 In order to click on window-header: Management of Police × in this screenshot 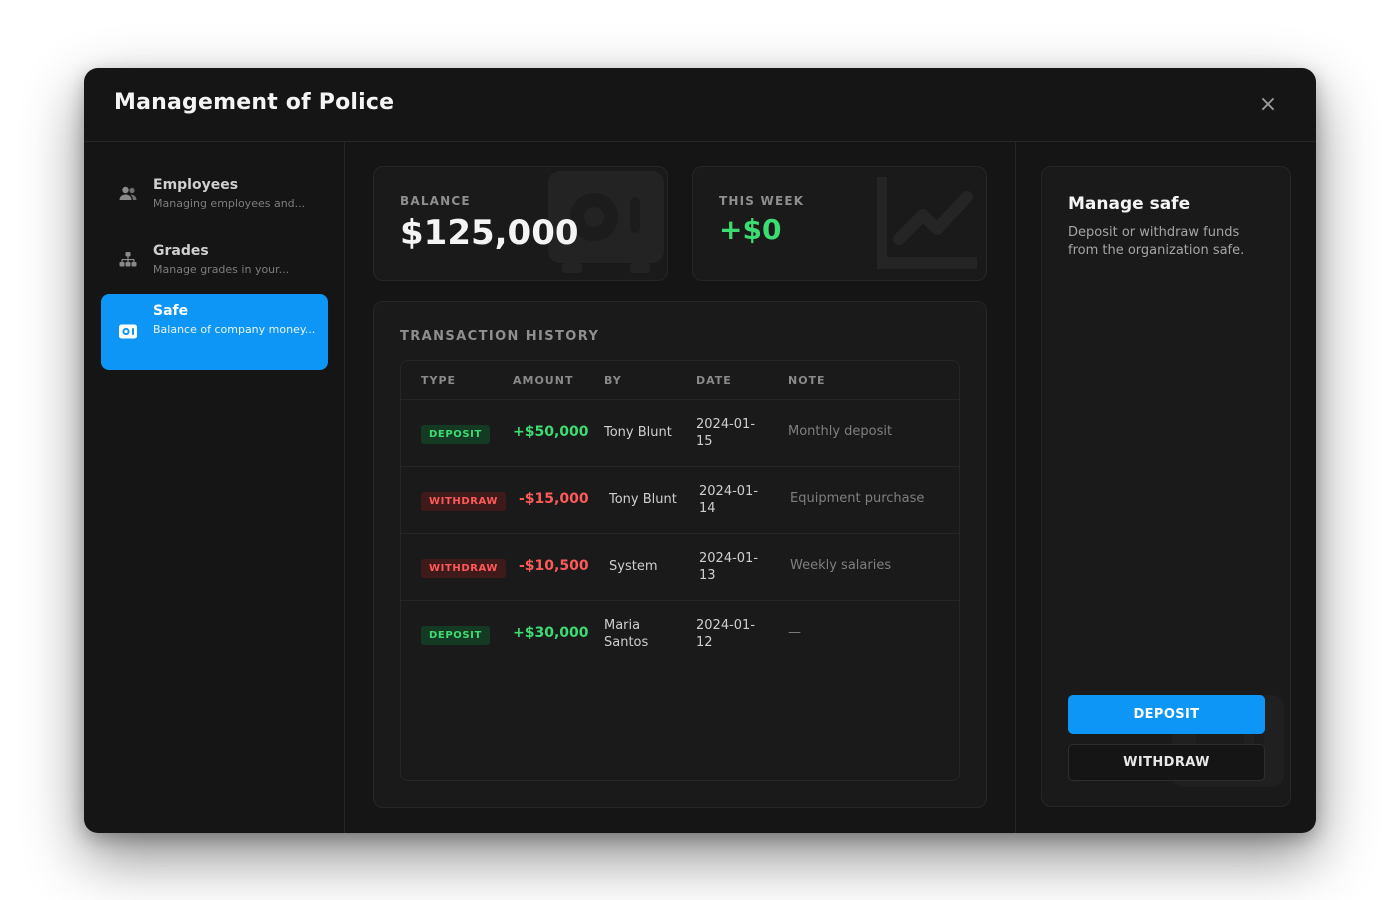, I will do `click(700, 105)`.